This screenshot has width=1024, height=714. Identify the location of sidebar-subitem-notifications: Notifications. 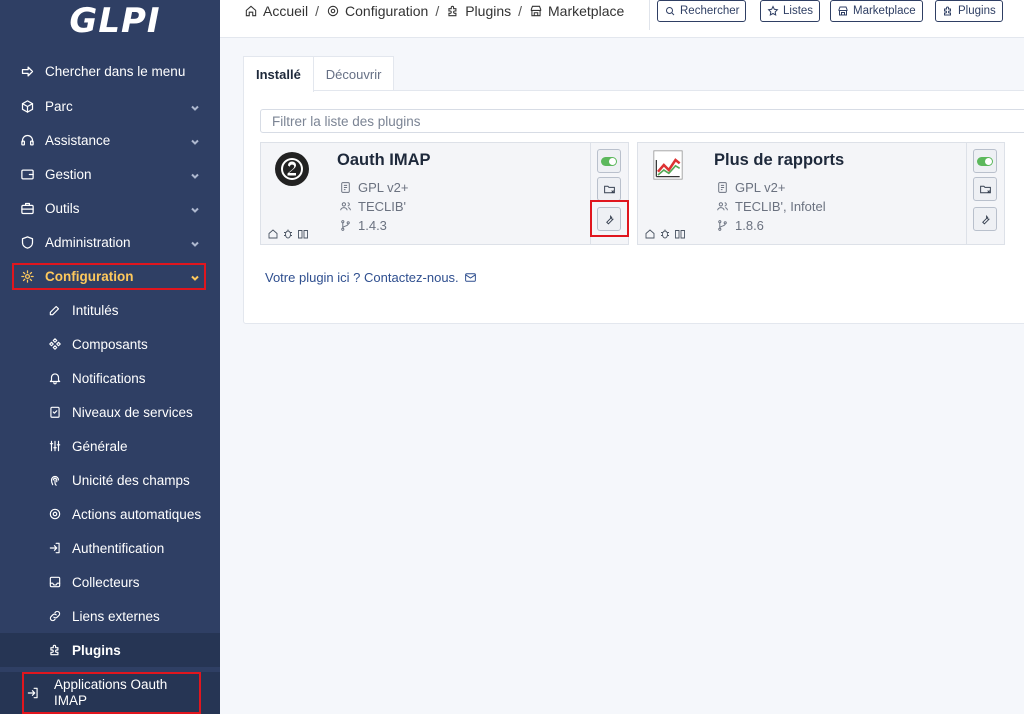
(110, 378).